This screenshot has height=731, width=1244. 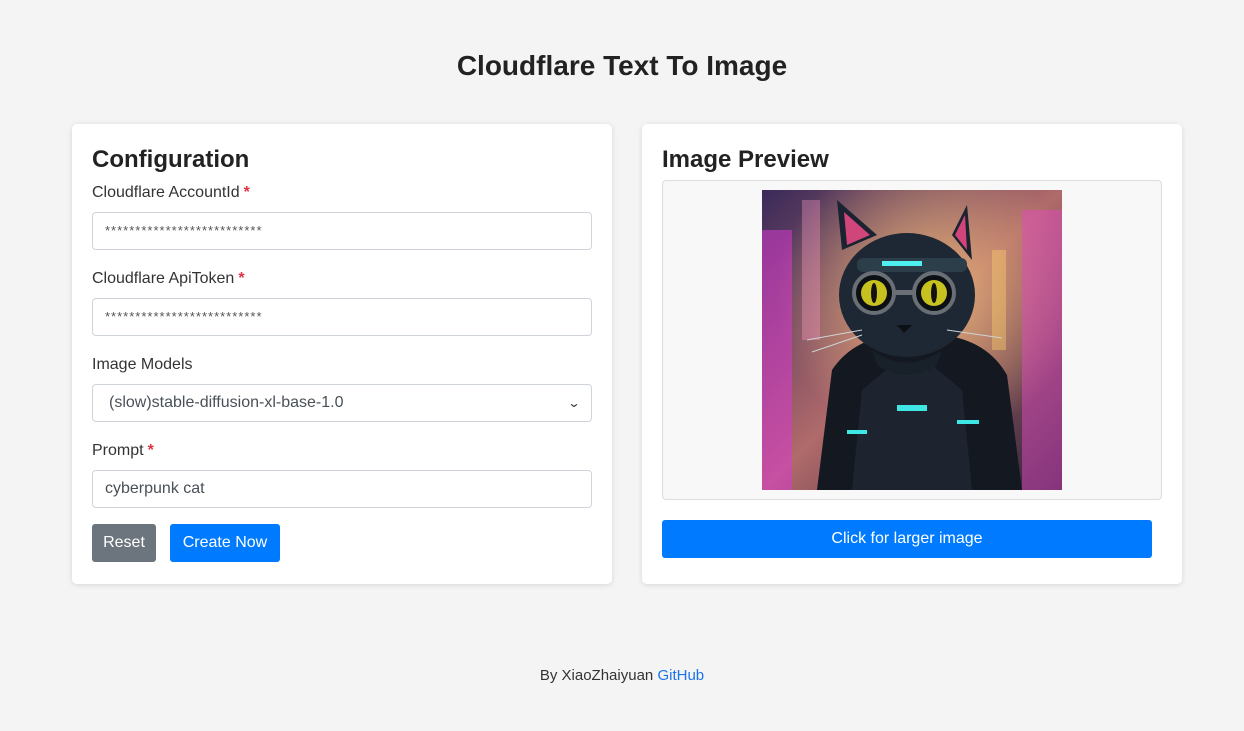 I want to click on footer: By XiaoZhaiyuan GitHub, so click(x=622, y=675).